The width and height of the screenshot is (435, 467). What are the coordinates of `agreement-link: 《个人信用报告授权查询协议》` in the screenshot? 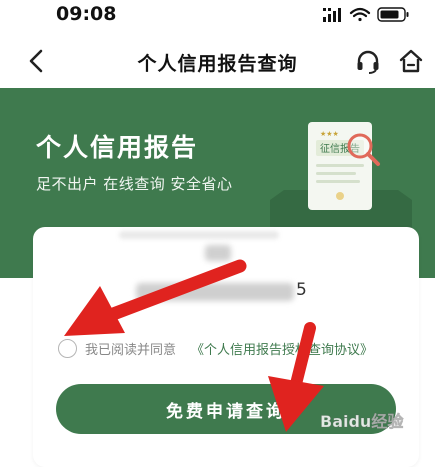 It's located at (282, 348).